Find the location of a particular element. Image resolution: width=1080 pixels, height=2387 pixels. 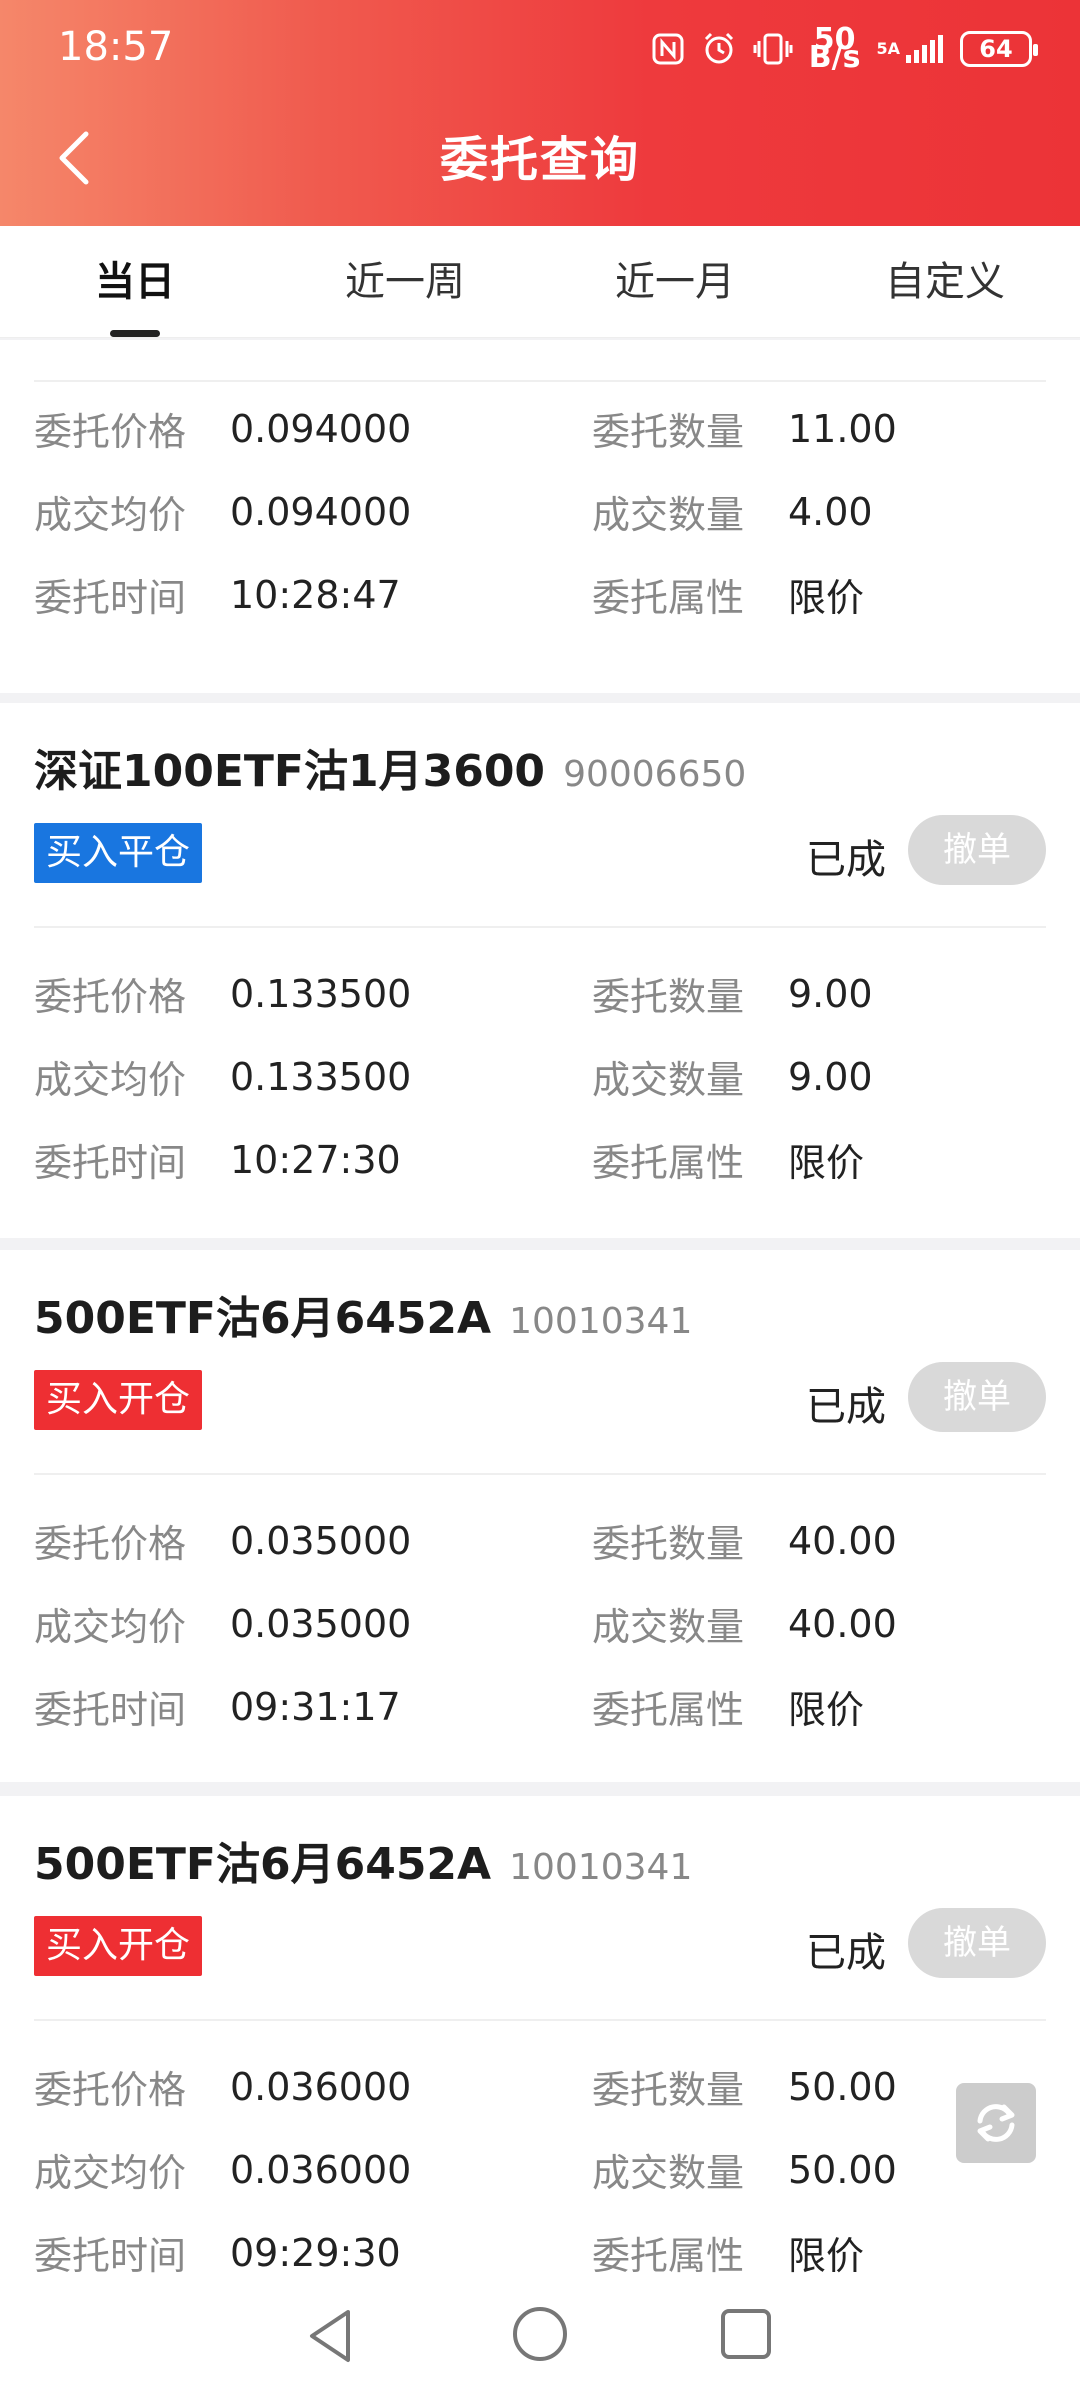

order-avg-price: 0.036000 is located at coordinates (321, 2169).